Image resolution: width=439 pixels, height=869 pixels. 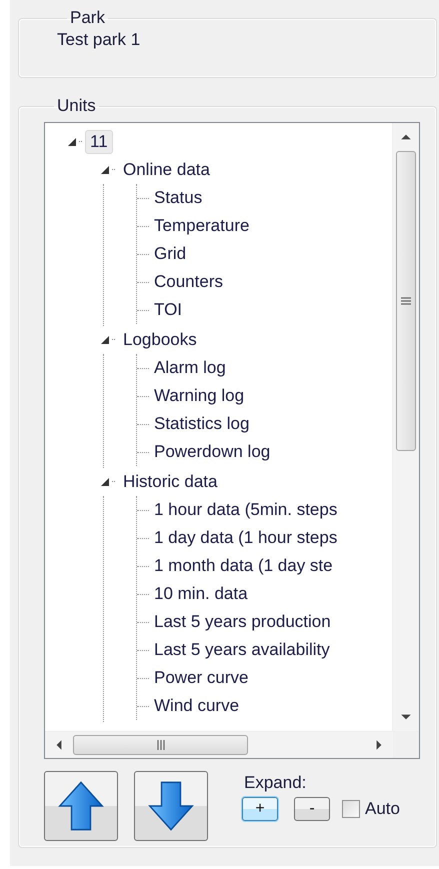 I want to click on expand-all-button: +, so click(x=260, y=809).